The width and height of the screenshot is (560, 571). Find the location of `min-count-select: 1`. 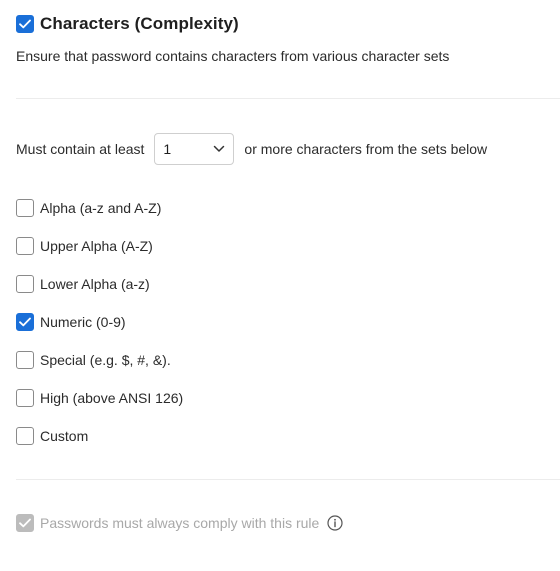

min-count-select: 1 is located at coordinates (194, 149).